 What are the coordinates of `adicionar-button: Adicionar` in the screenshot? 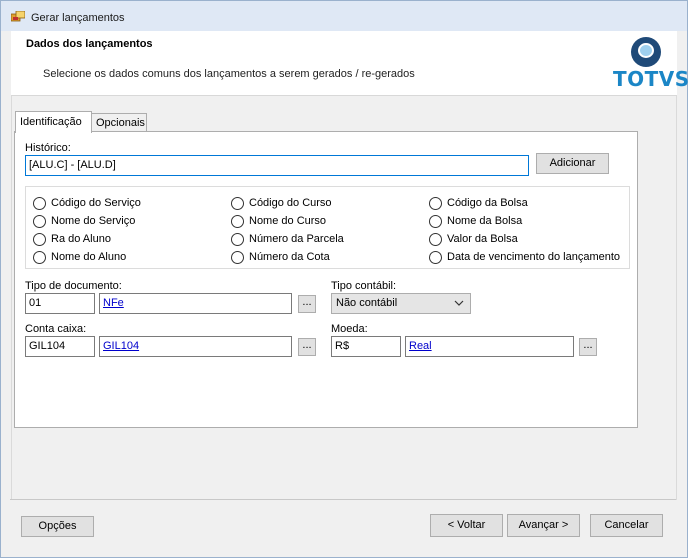 It's located at (572, 163).